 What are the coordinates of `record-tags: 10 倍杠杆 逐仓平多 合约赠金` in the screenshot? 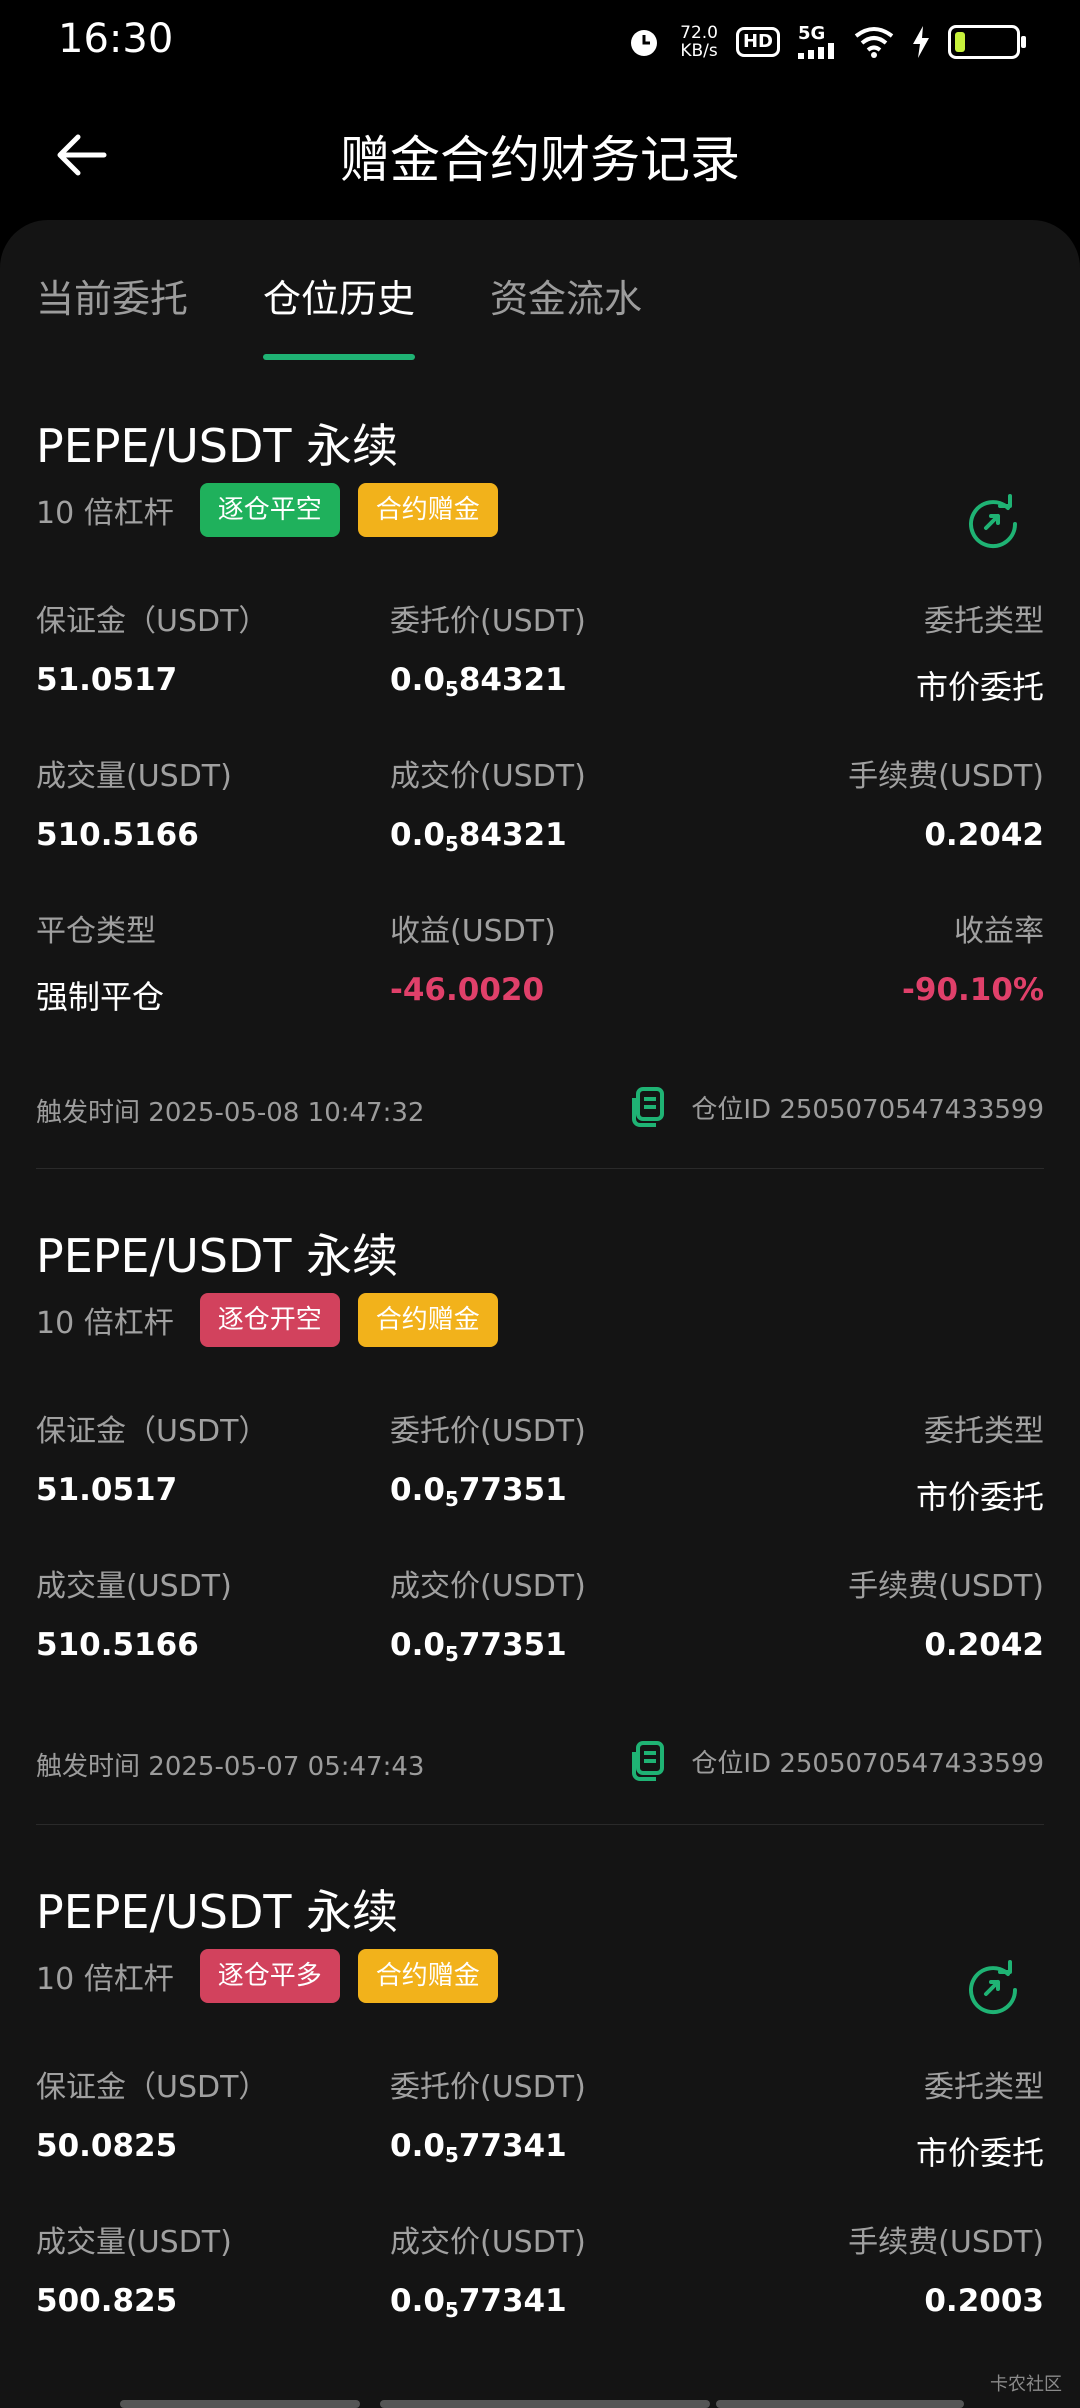 It's located at (267, 1976).